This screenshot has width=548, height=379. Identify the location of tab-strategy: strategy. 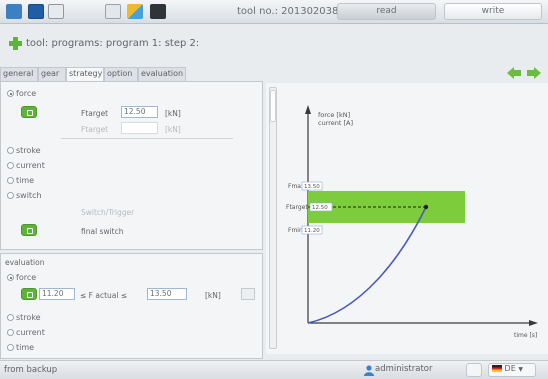
(85, 74).